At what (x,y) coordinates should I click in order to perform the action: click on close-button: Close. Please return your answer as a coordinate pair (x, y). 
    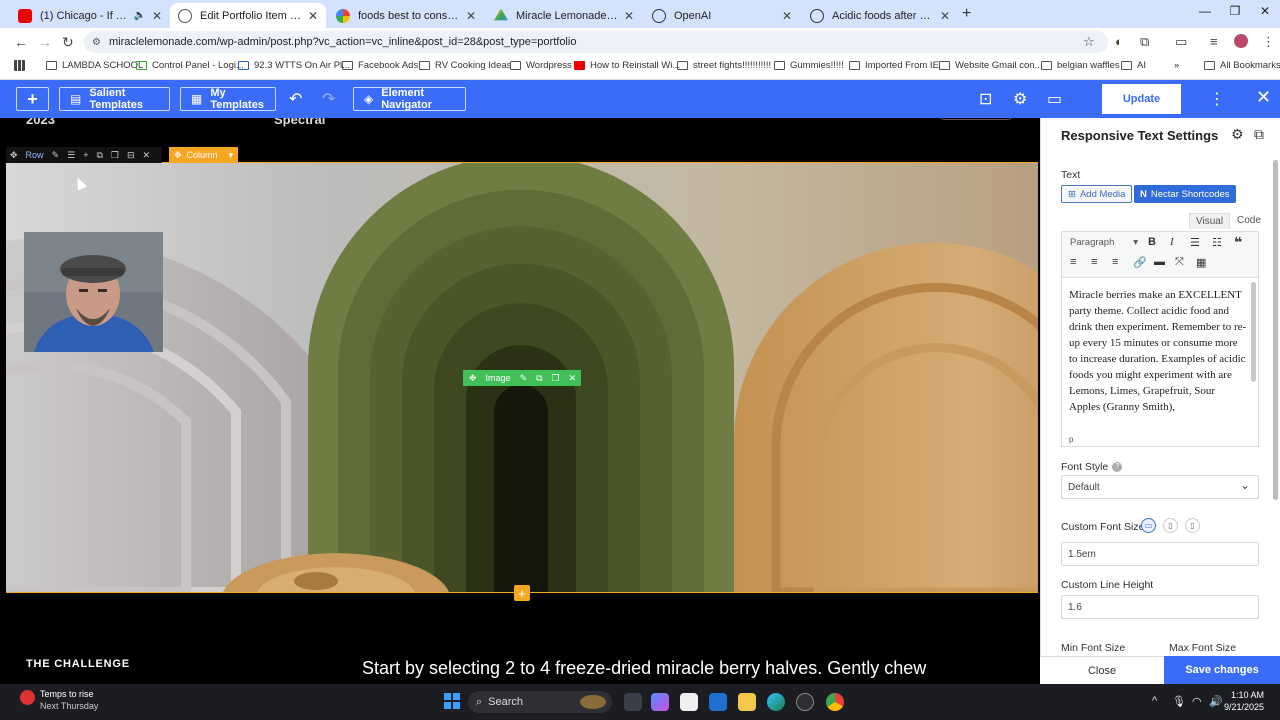
    Looking at the image, I should click on (1102, 670).